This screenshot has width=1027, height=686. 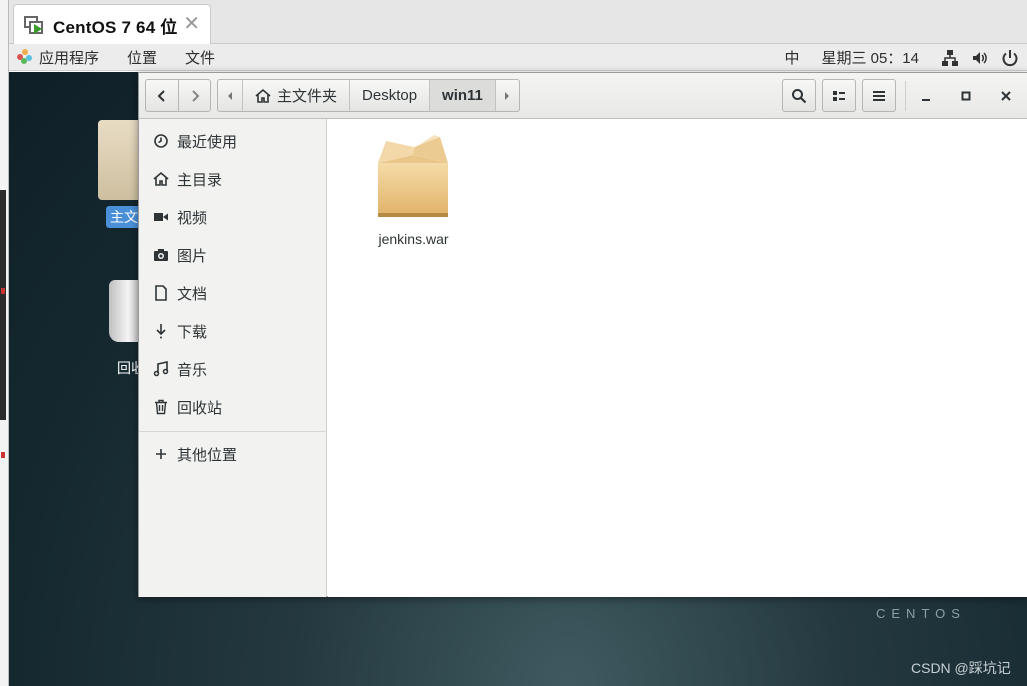 I want to click on chevron-left-icon, so click(x=161, y=95).